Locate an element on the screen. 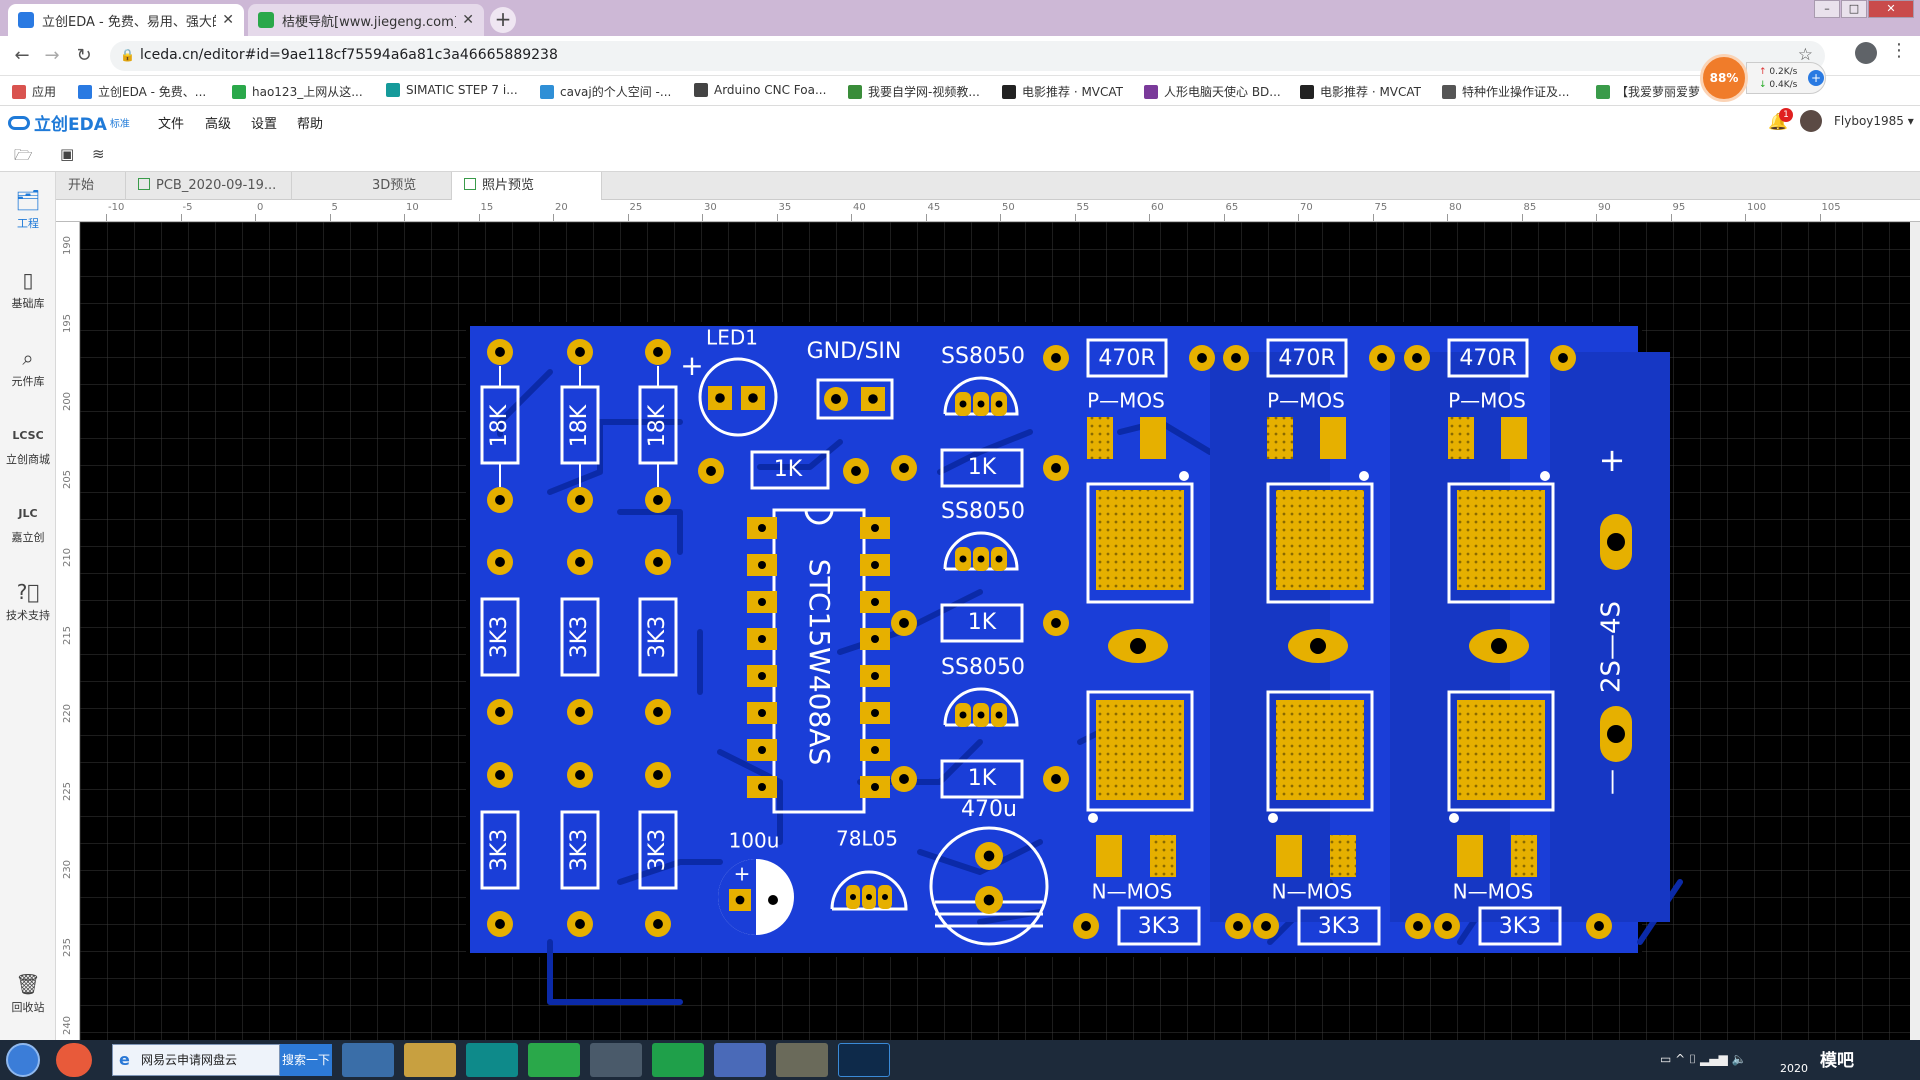  app-360-icon is located at coordinates (74, 1060).